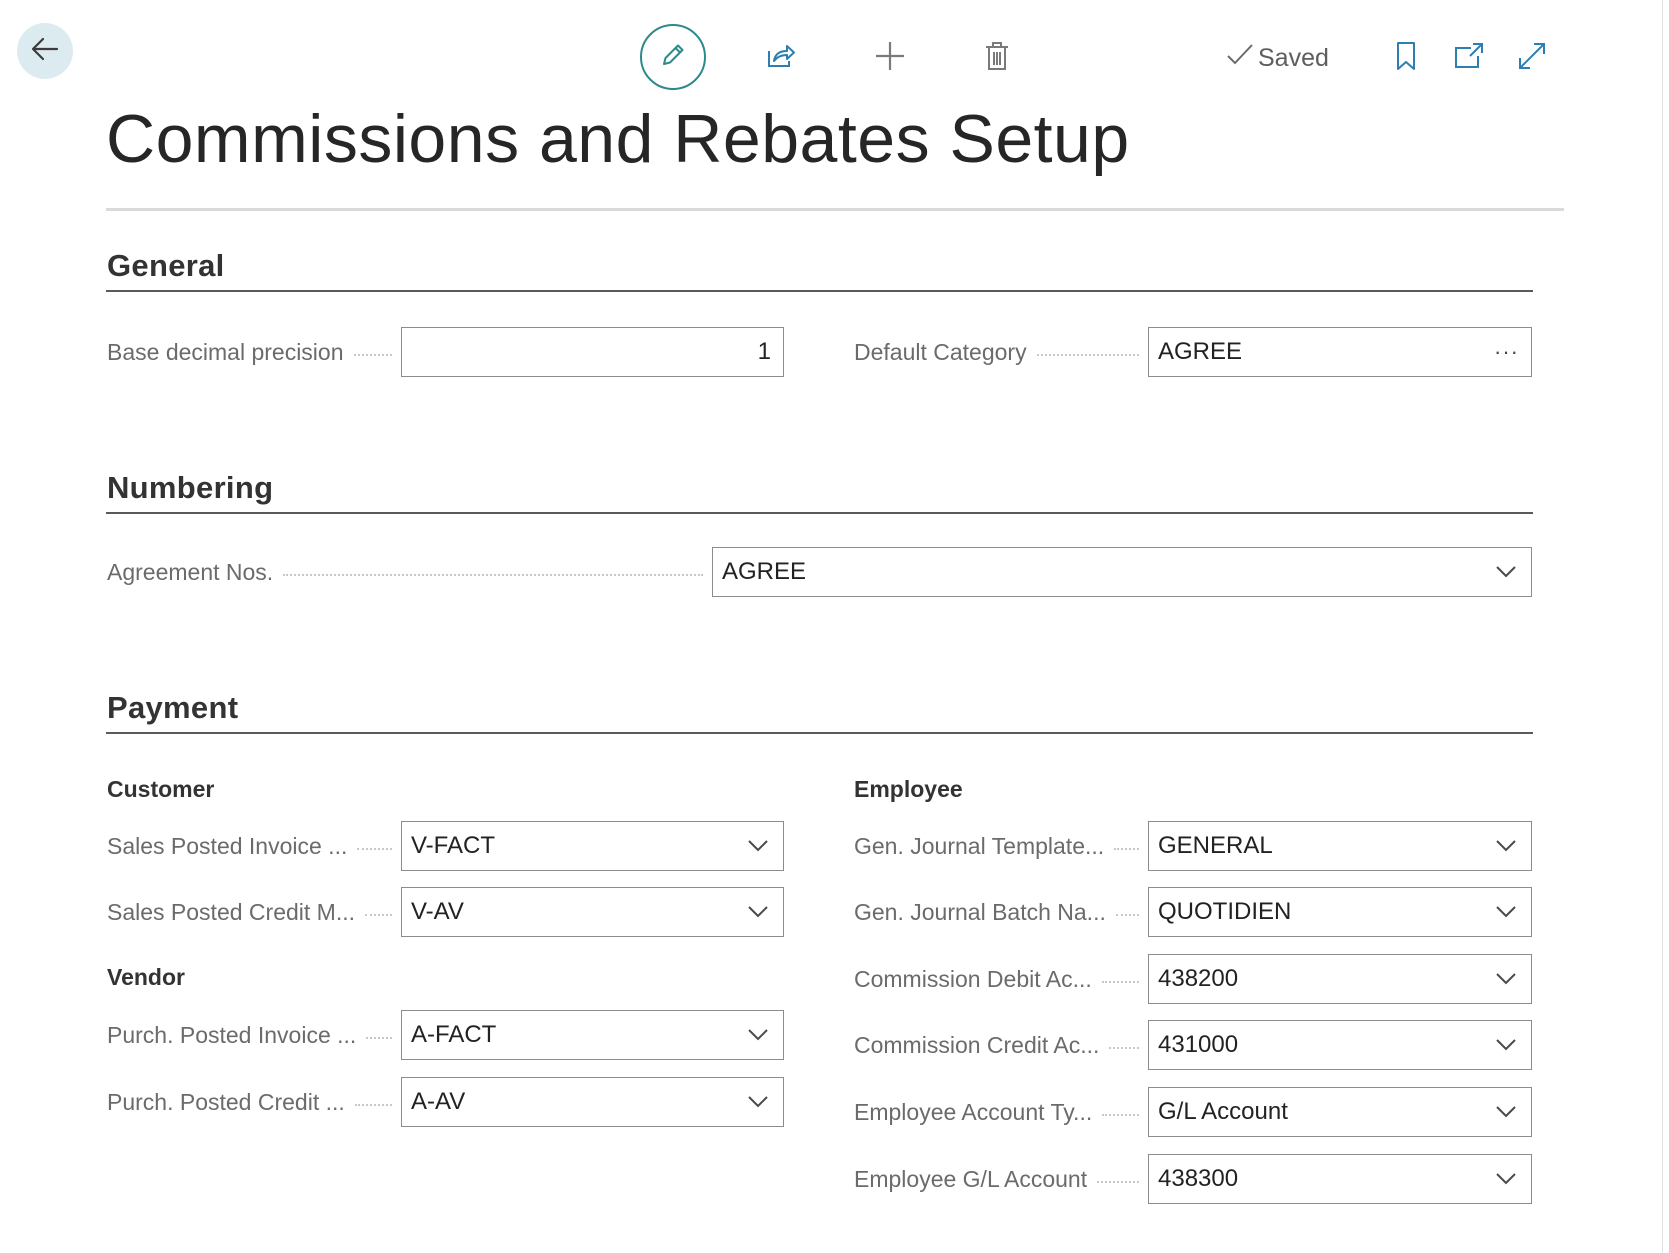 The image size is (1669, 1253). I want to click on arrow-left-icon, so click(45, 51).